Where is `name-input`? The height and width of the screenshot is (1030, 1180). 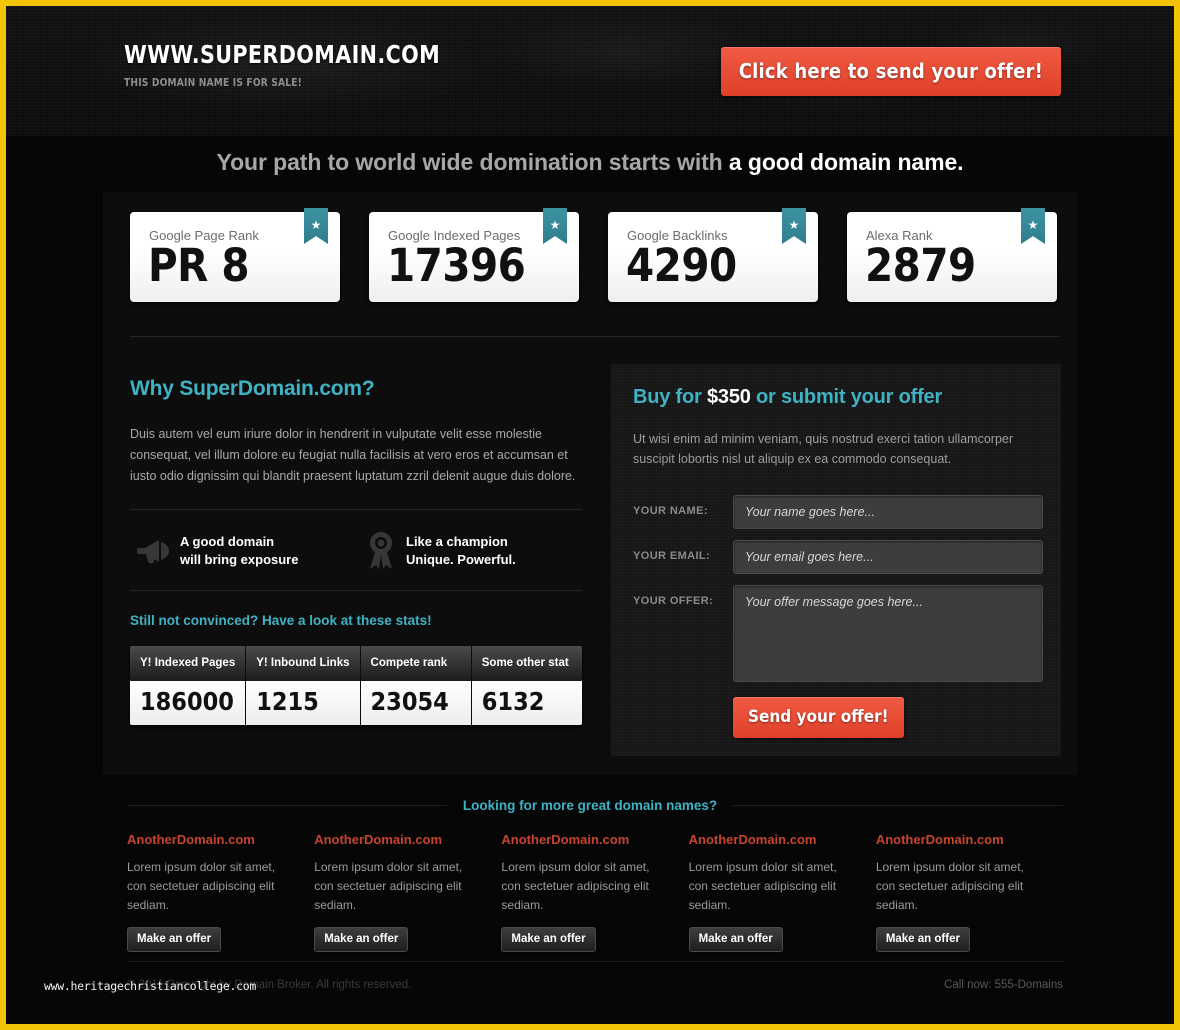 name-input is located at coordinates (888, 512).